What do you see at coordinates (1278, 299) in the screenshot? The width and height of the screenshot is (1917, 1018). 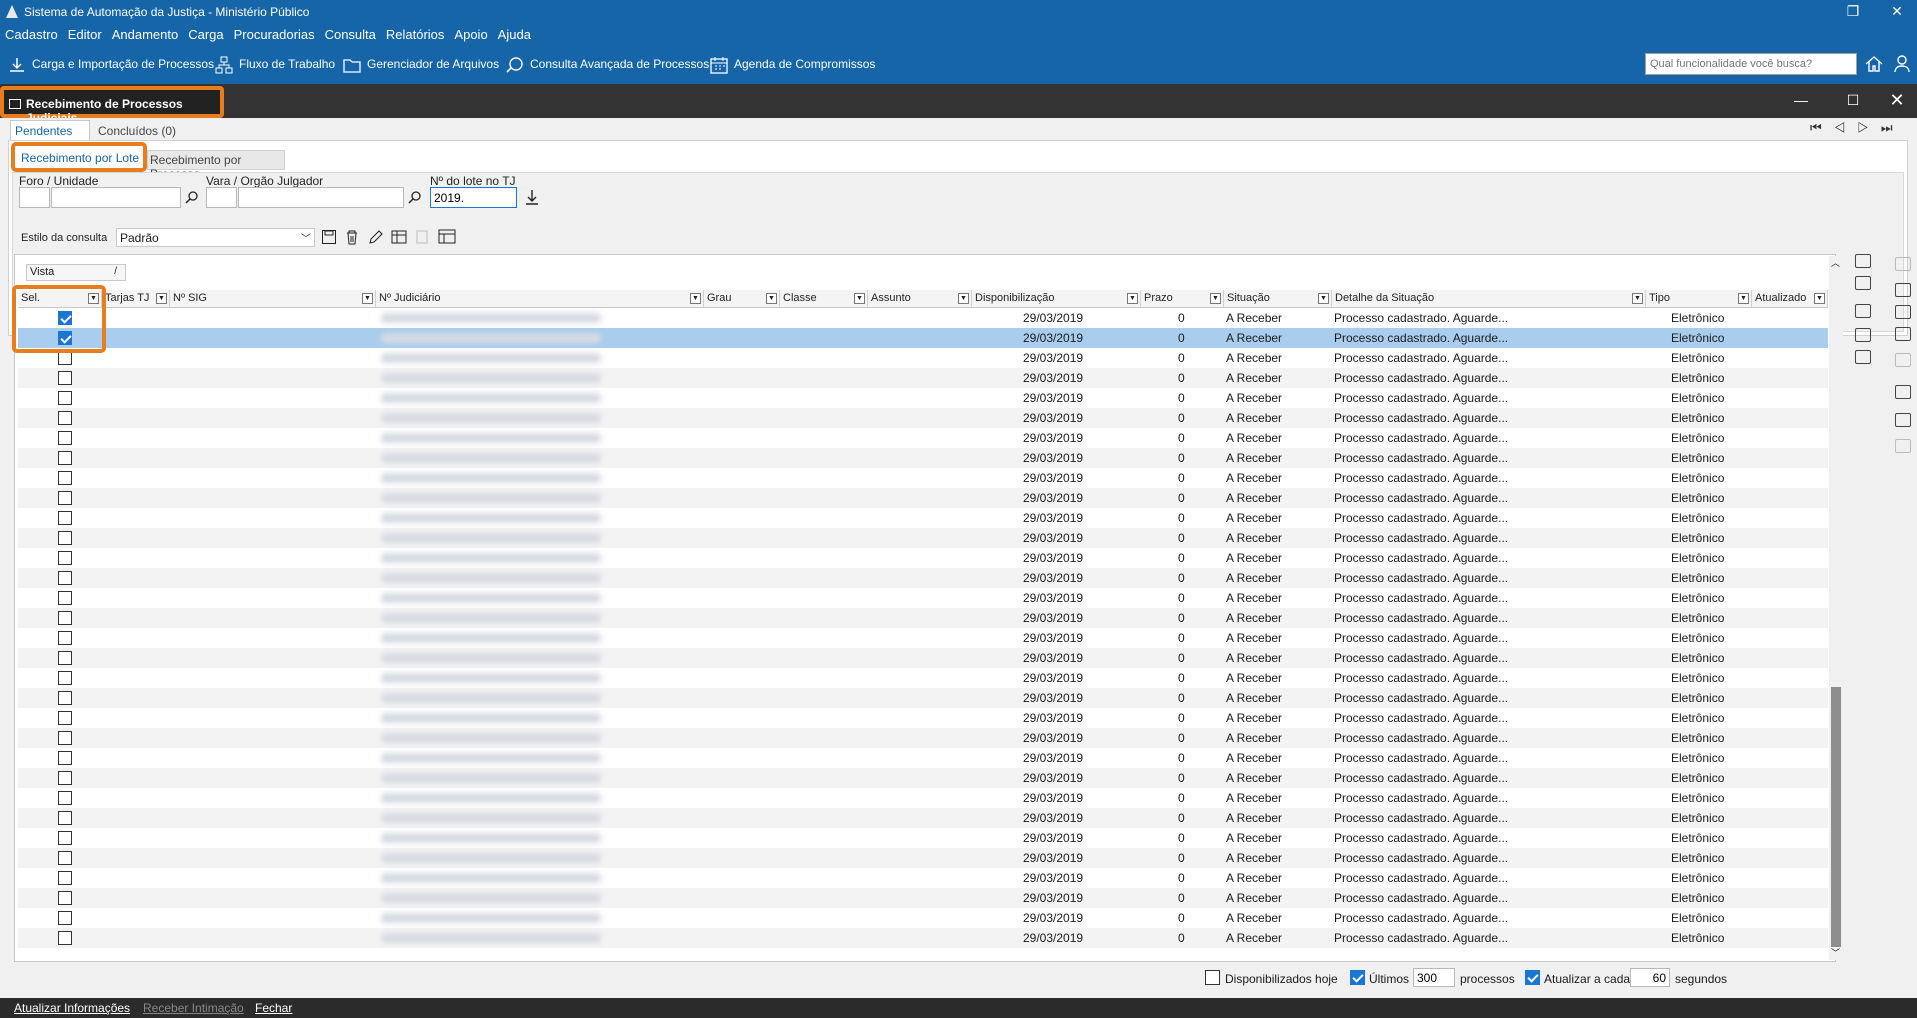 I see `column-header-situacao: Situação ▼` at bounding box center [1278, 299].